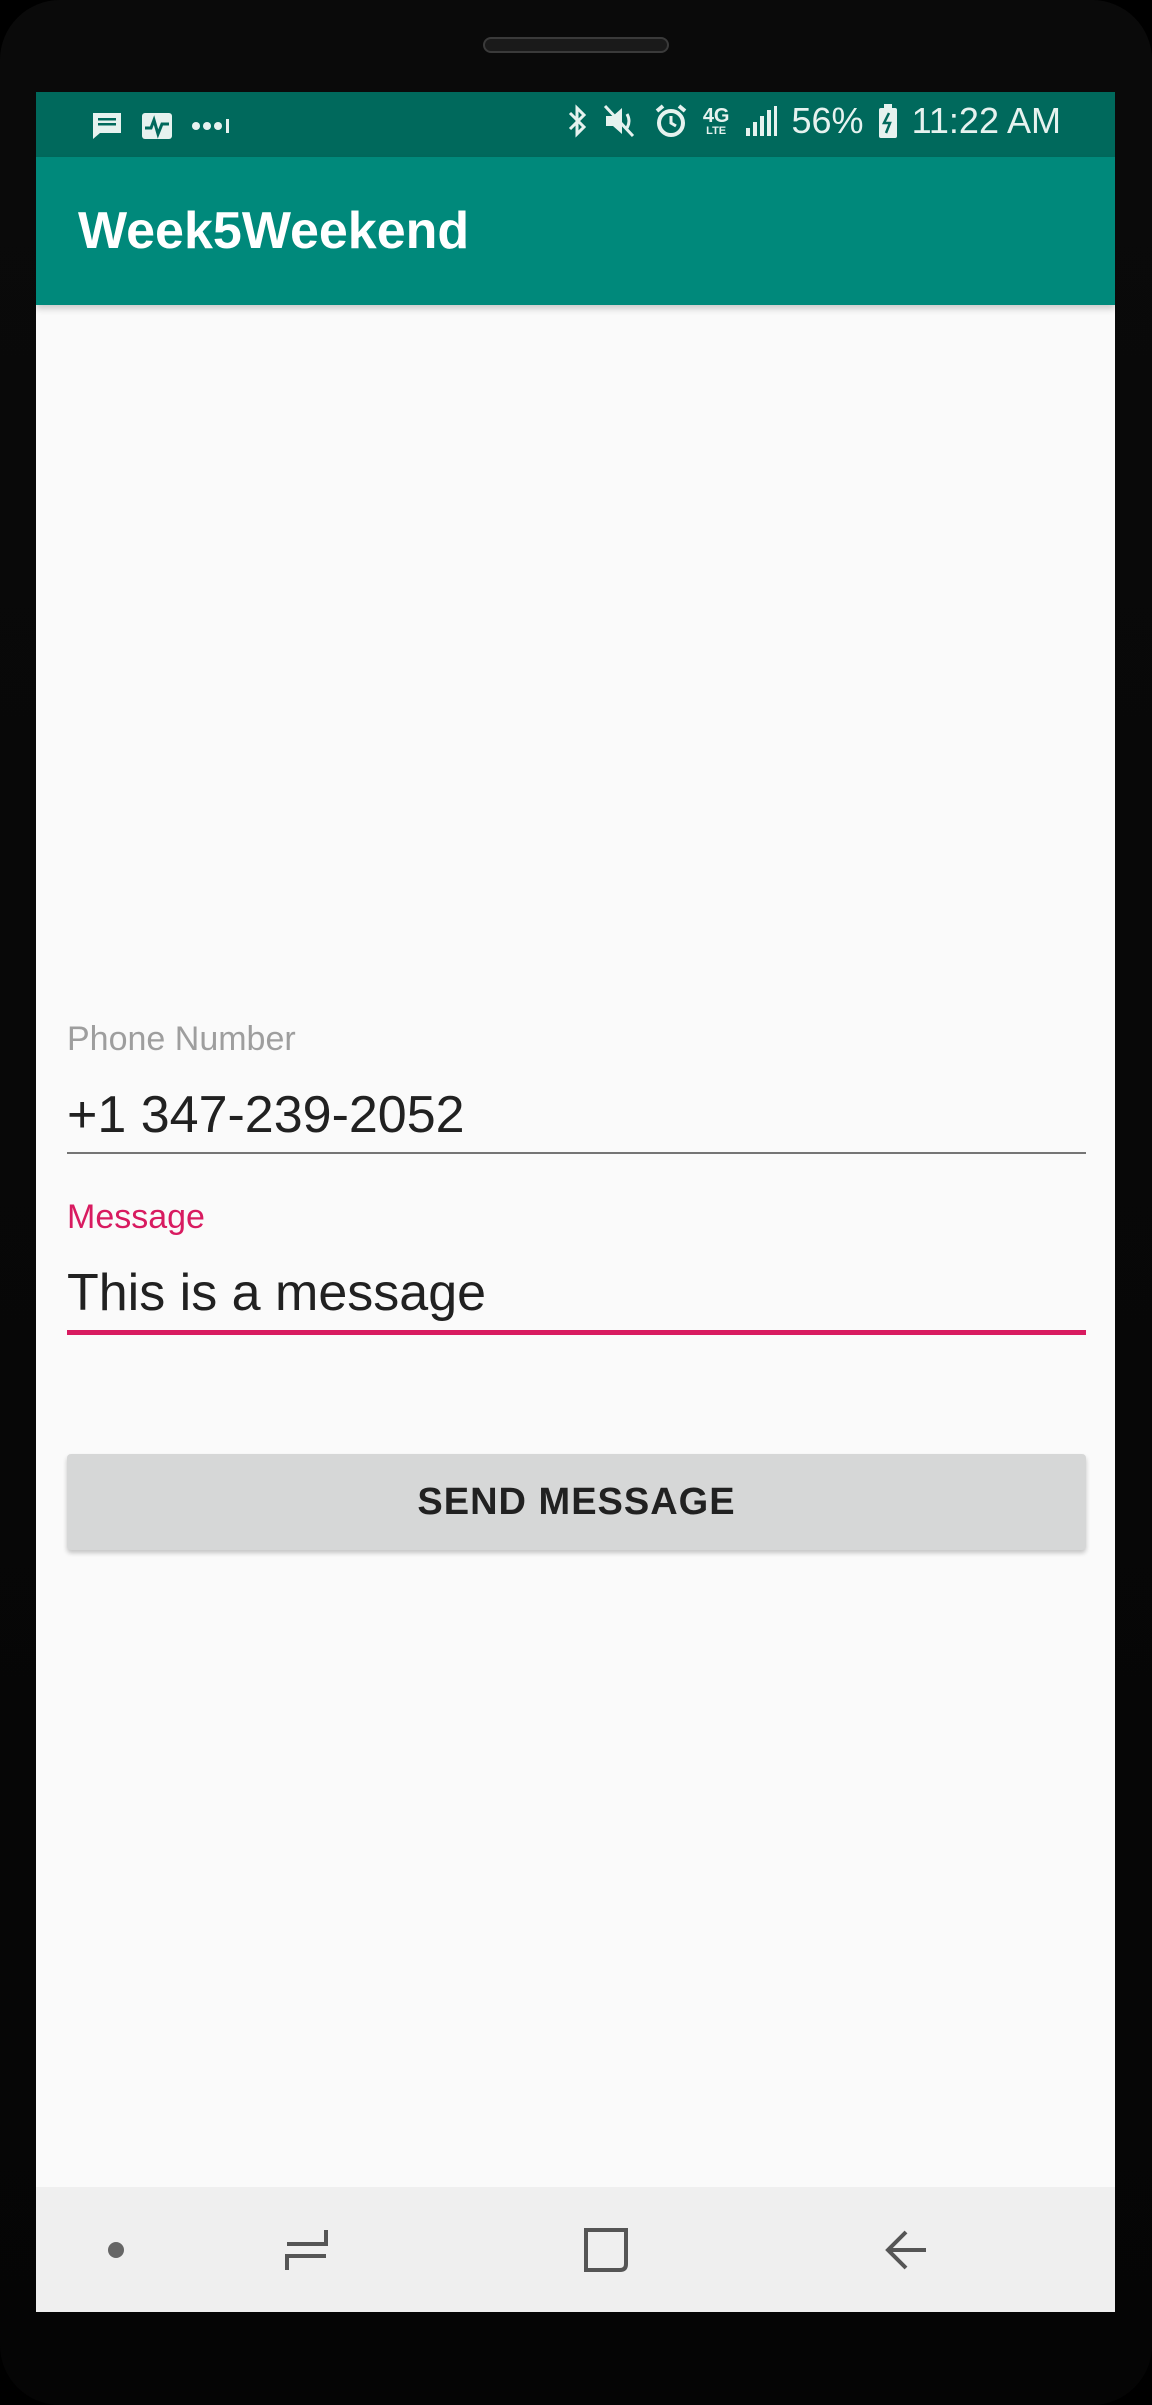 Image resolution: width=1152 pixels, height=2405 pixels. I want to click on lte-label: LTE, so click(716, 130).